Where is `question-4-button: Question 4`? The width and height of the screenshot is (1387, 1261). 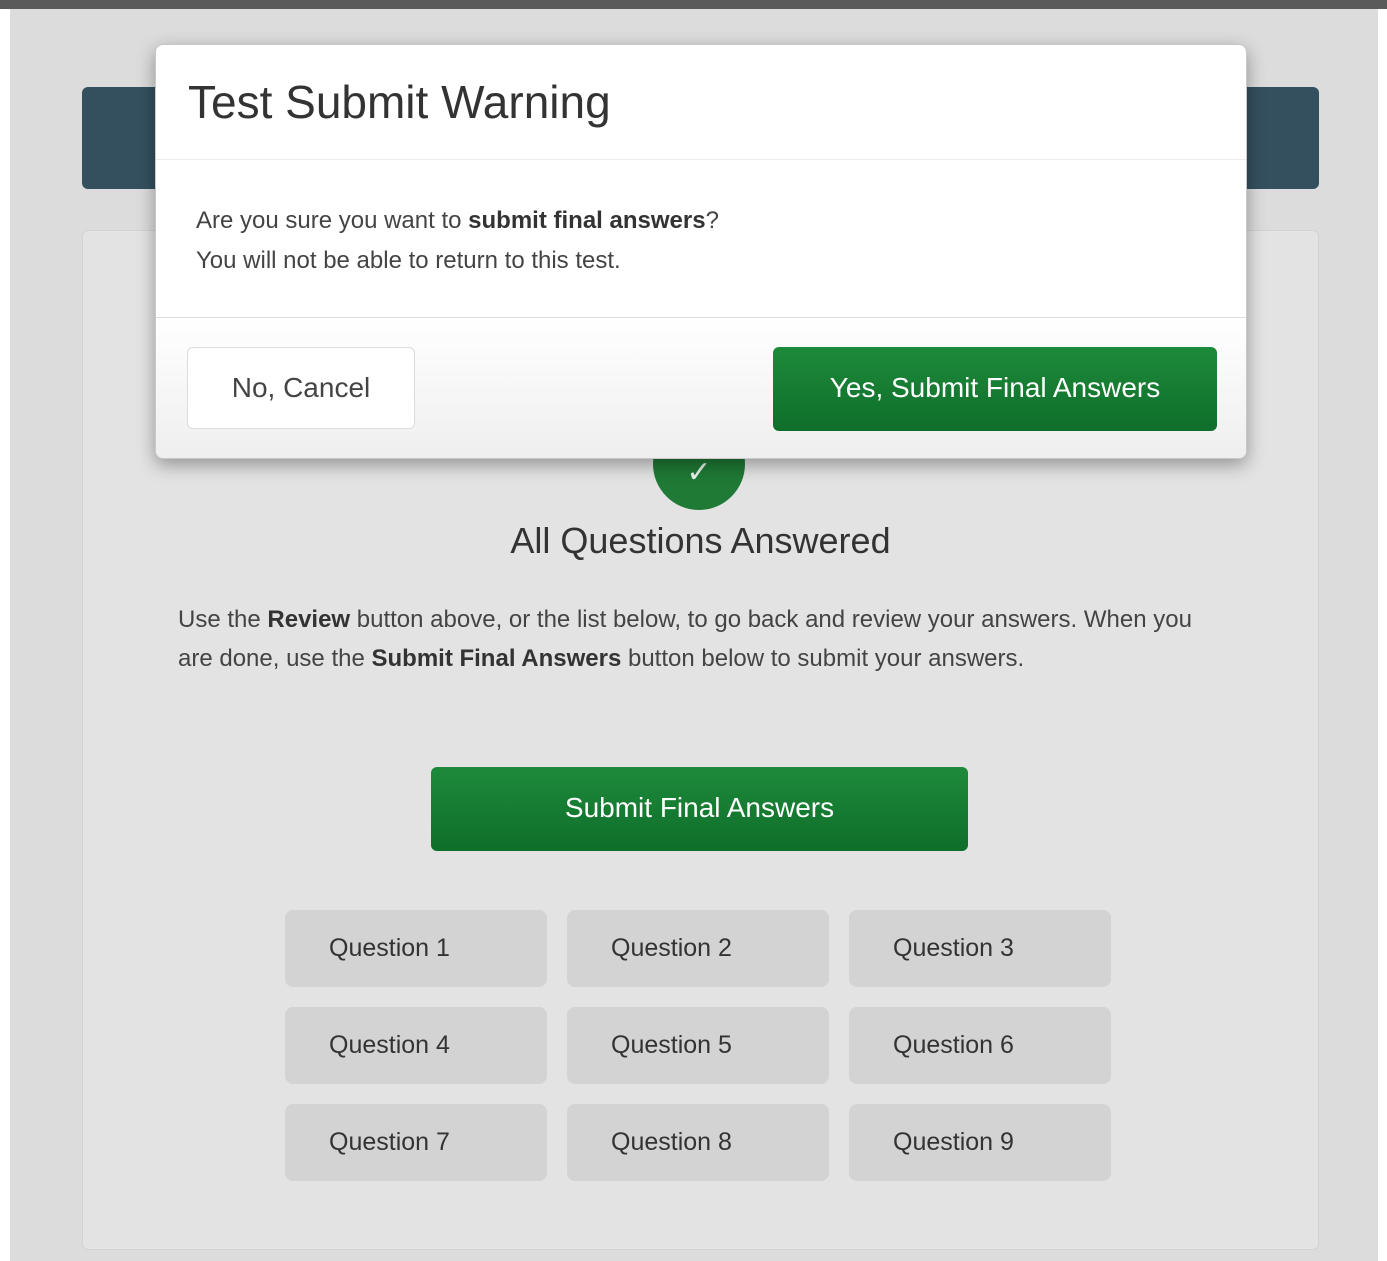 question-4-button: Question 4 is located at coordinates (416, 1045).